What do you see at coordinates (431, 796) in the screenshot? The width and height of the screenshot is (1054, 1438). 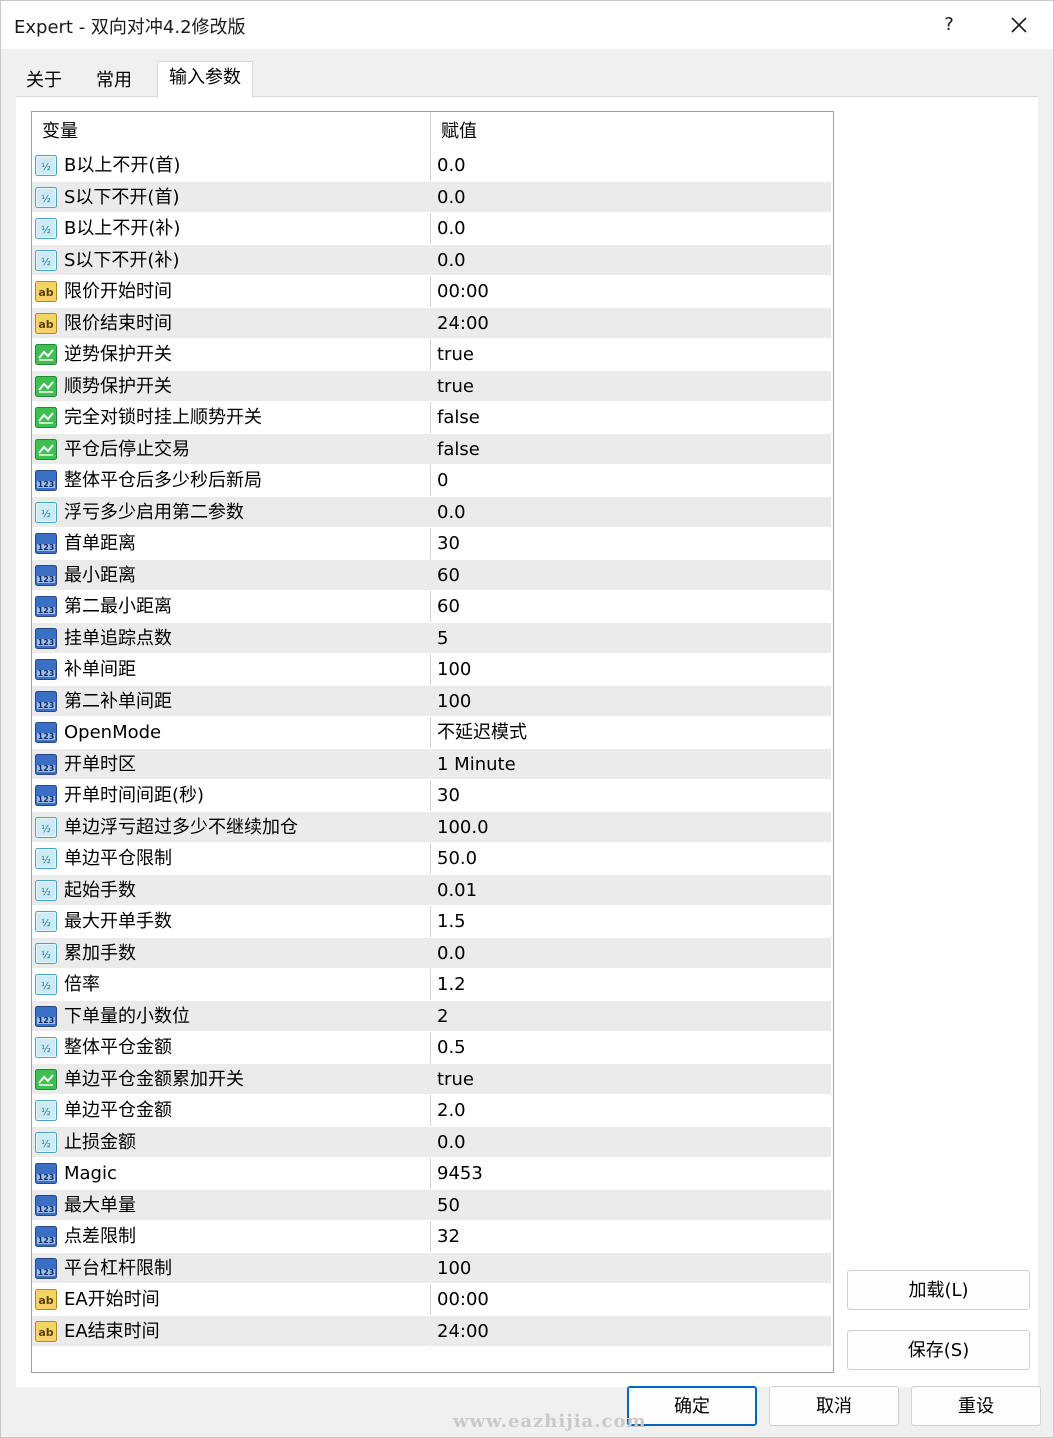 I see `parameter-row: 123 开单时间间距(秒) 30` at bounding box center [431, 796].